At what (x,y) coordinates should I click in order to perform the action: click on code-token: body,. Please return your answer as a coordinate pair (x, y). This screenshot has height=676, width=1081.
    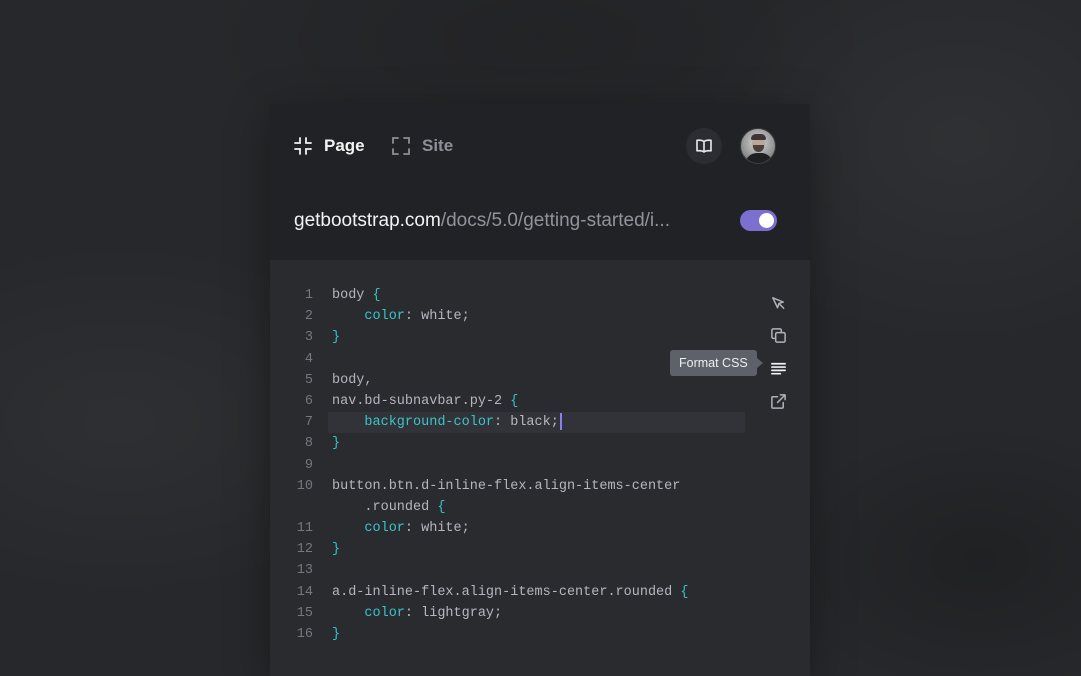
    Looking at the image, I should click on (352, 380).